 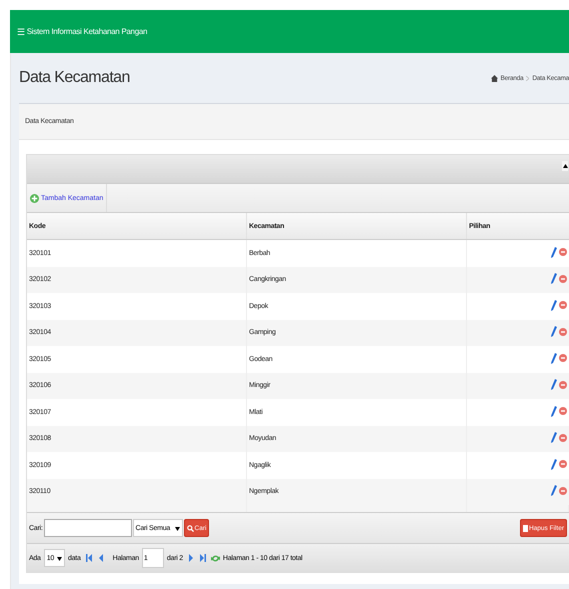 What do you see at coordinates (202, 558) in the screenshot?
I see `last-page-icon` at bounding box center [202, 558].